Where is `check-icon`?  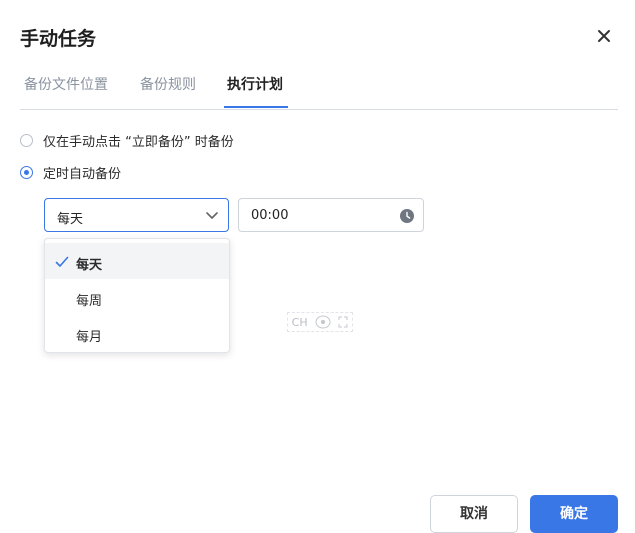 check-icon is located at coordinates (62, 261).